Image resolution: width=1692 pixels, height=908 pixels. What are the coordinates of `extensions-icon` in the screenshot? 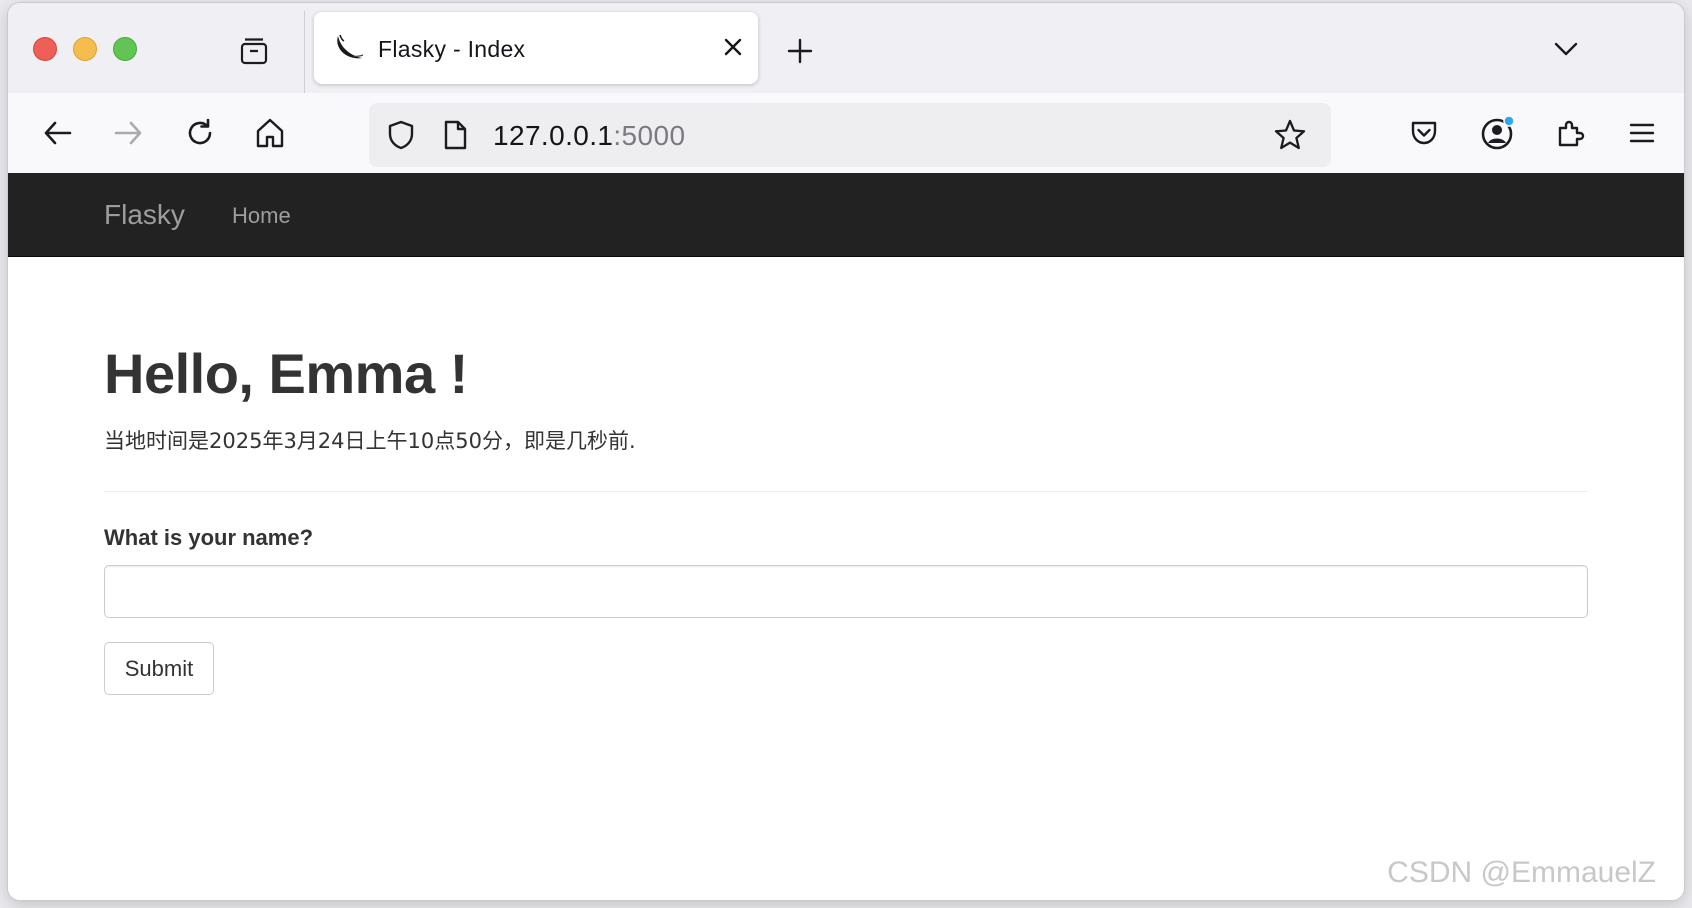 It's located at (1570, 133).